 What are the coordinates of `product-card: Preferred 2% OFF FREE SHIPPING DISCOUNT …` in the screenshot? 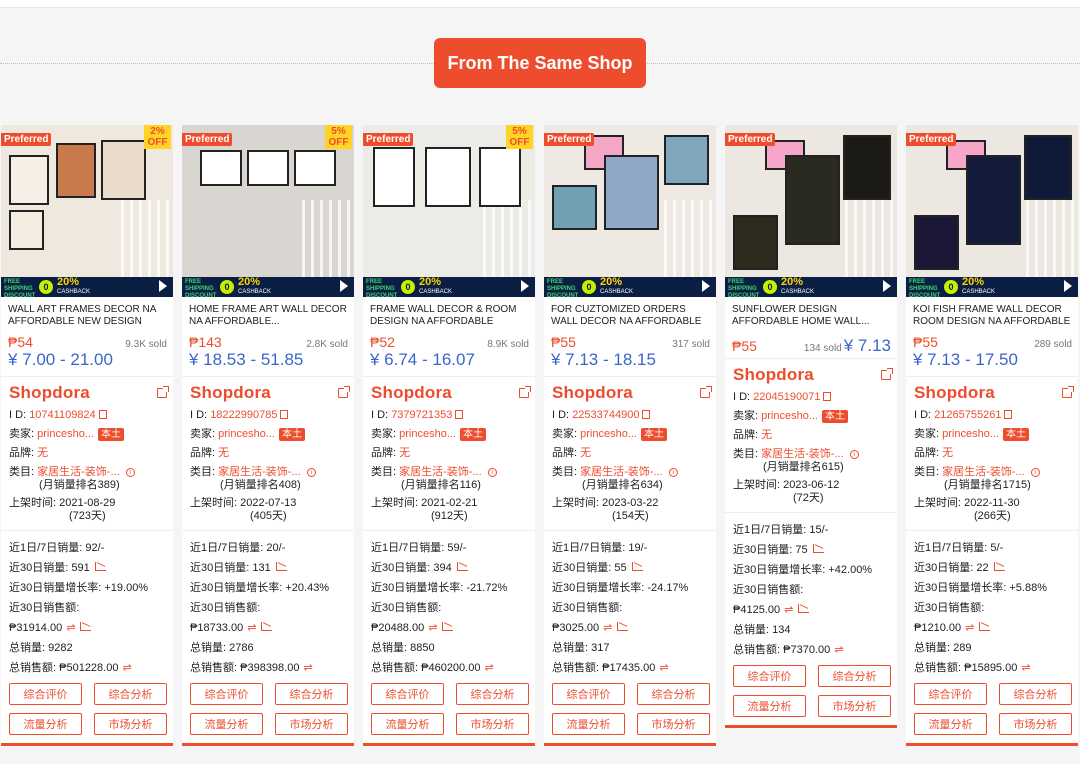 It's located at (87, 435).